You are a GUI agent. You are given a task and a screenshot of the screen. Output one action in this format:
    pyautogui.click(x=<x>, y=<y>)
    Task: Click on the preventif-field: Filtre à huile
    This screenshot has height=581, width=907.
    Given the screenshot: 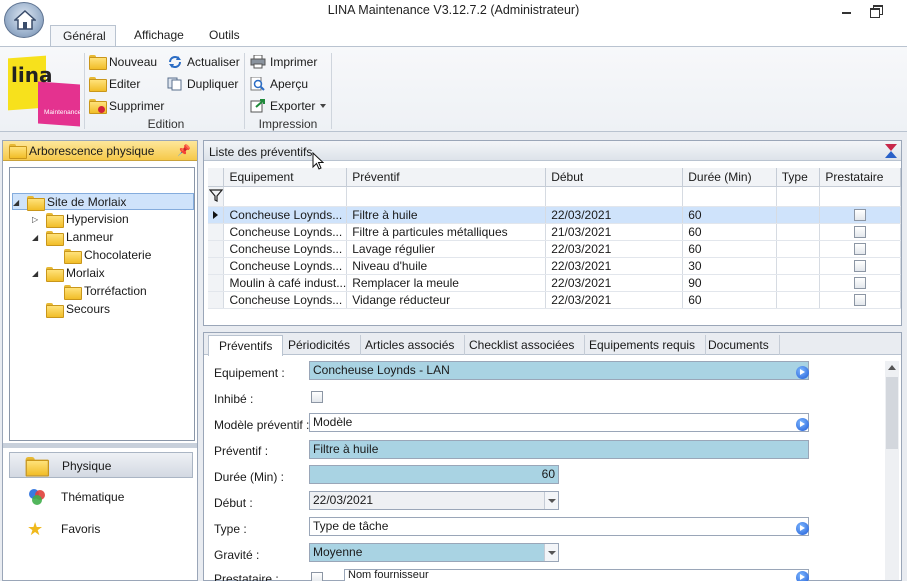 What is the action you would take?
    pyautogui.click(x=559, y=449)
    